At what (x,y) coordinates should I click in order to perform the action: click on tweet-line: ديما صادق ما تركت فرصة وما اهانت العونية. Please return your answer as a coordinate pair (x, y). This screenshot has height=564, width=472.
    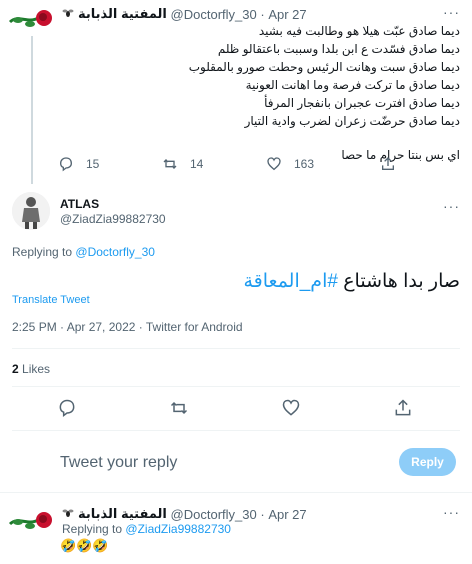
    Looking at the image, I should click on (352, 85).